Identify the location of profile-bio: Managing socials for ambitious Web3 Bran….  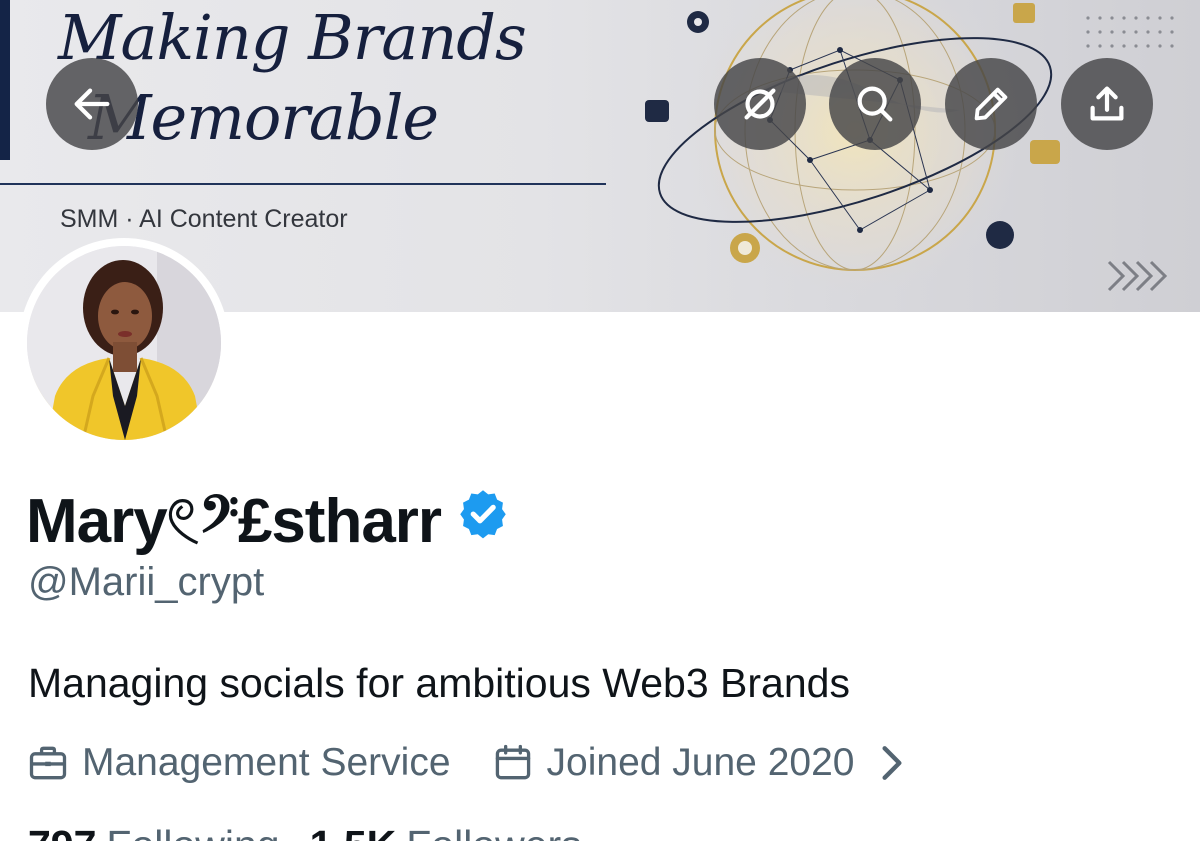
(439, 683).